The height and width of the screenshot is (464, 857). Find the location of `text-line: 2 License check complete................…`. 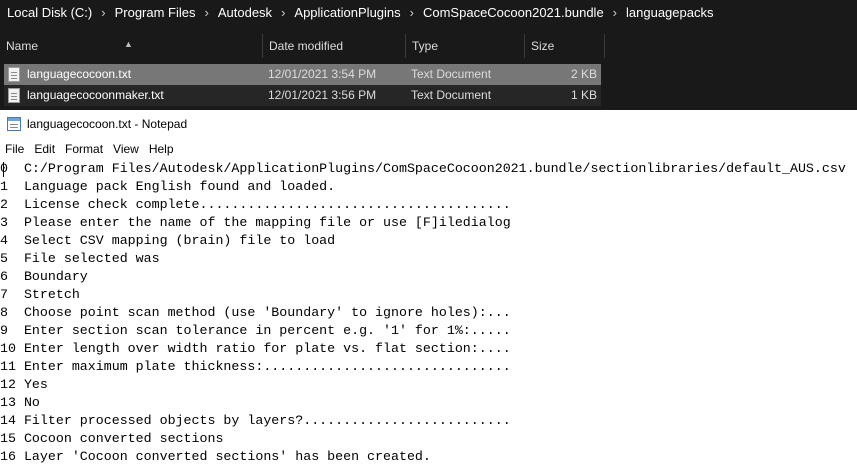

text-line: 2 License check complete................… is located at coordinates (255, 204).